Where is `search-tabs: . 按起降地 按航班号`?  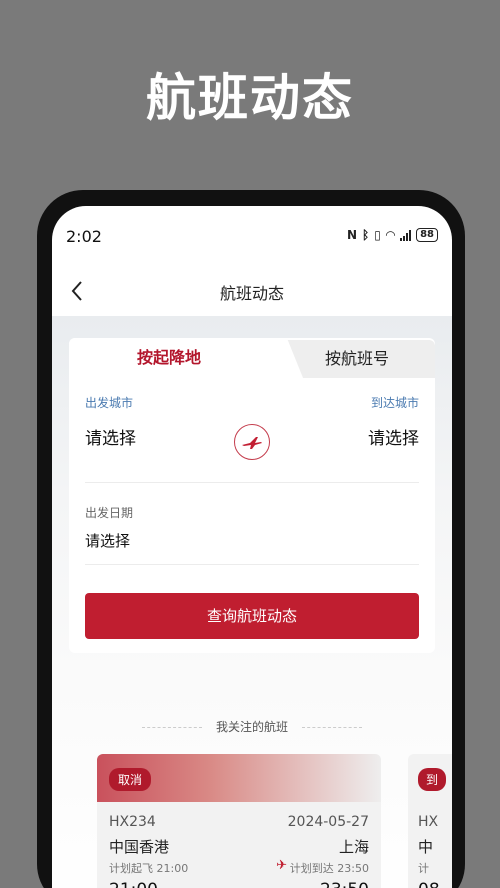 search-tabs: . 按起降地 按航班号 is located at coordinates (252, 358).